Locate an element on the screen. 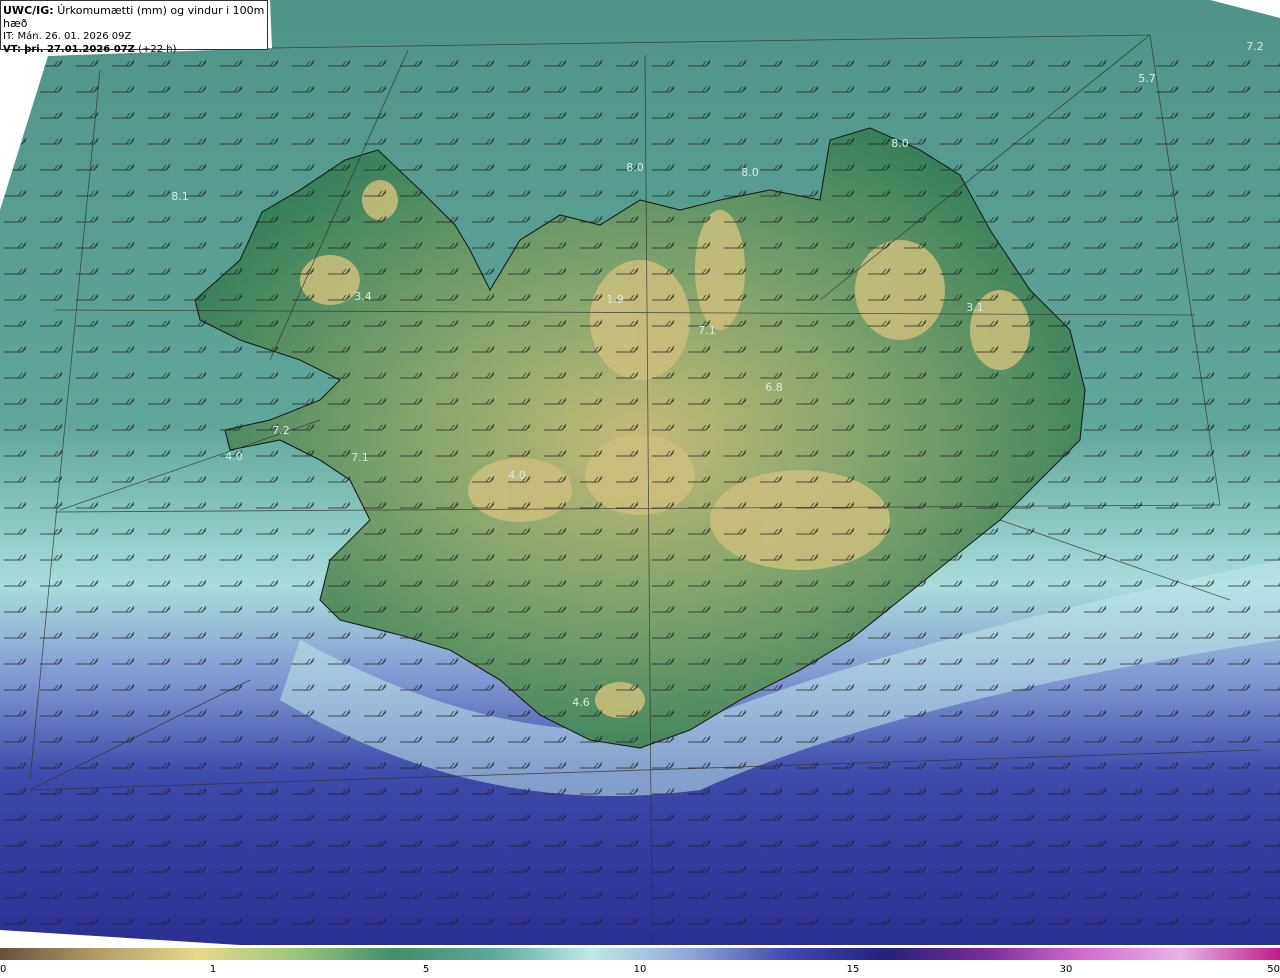  map-value-label: 5.7 is located at coordinates (1147, 78).